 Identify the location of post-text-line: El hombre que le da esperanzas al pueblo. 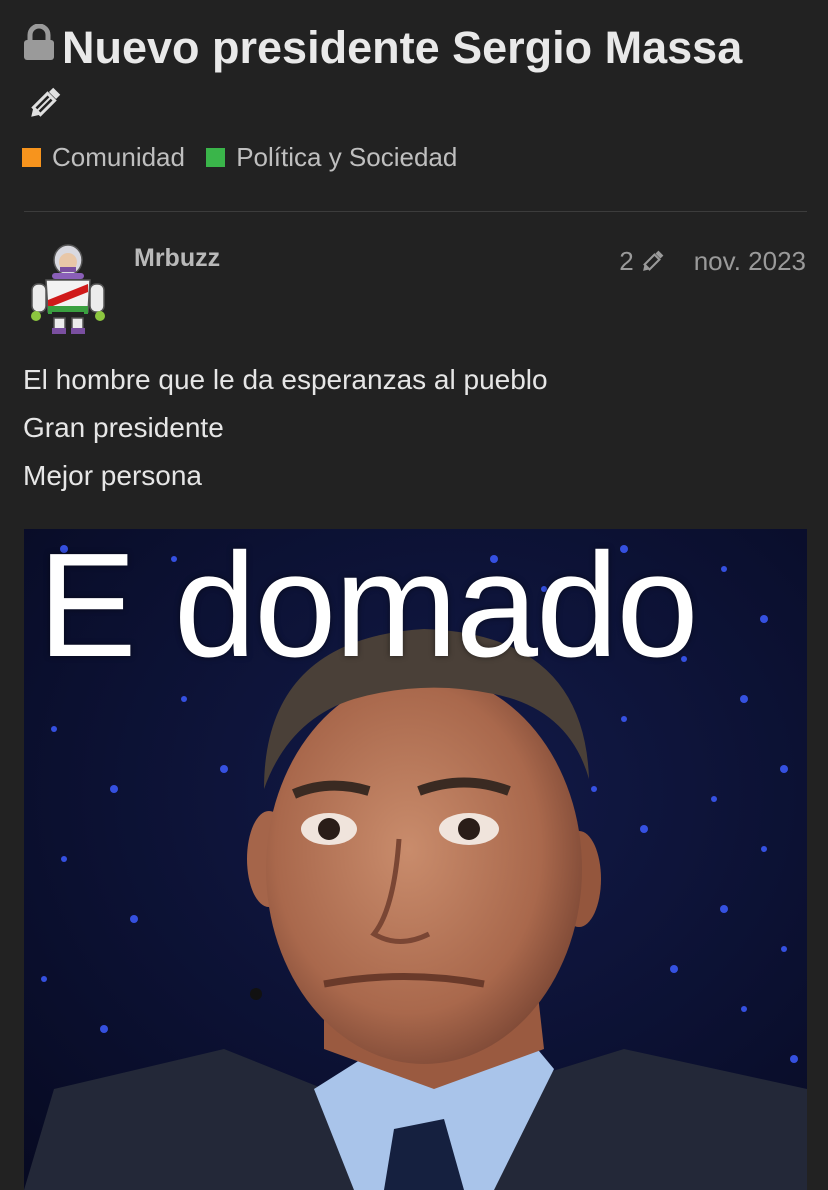
(285, 379).